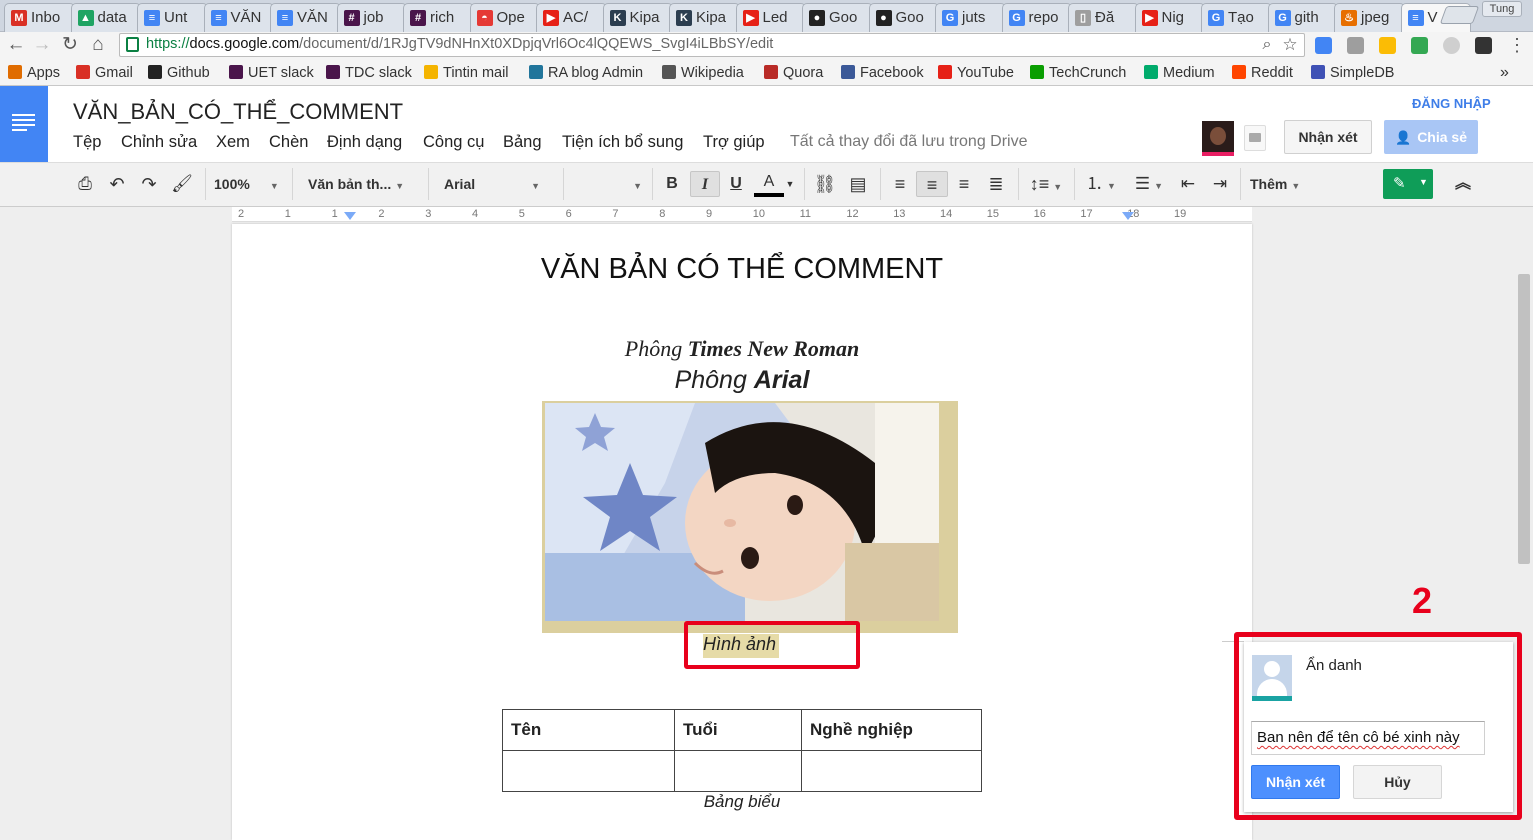  Describe the element at coordinates (1302, 17) in the screenshot. I see `browser-tab: Ggith` at that location.